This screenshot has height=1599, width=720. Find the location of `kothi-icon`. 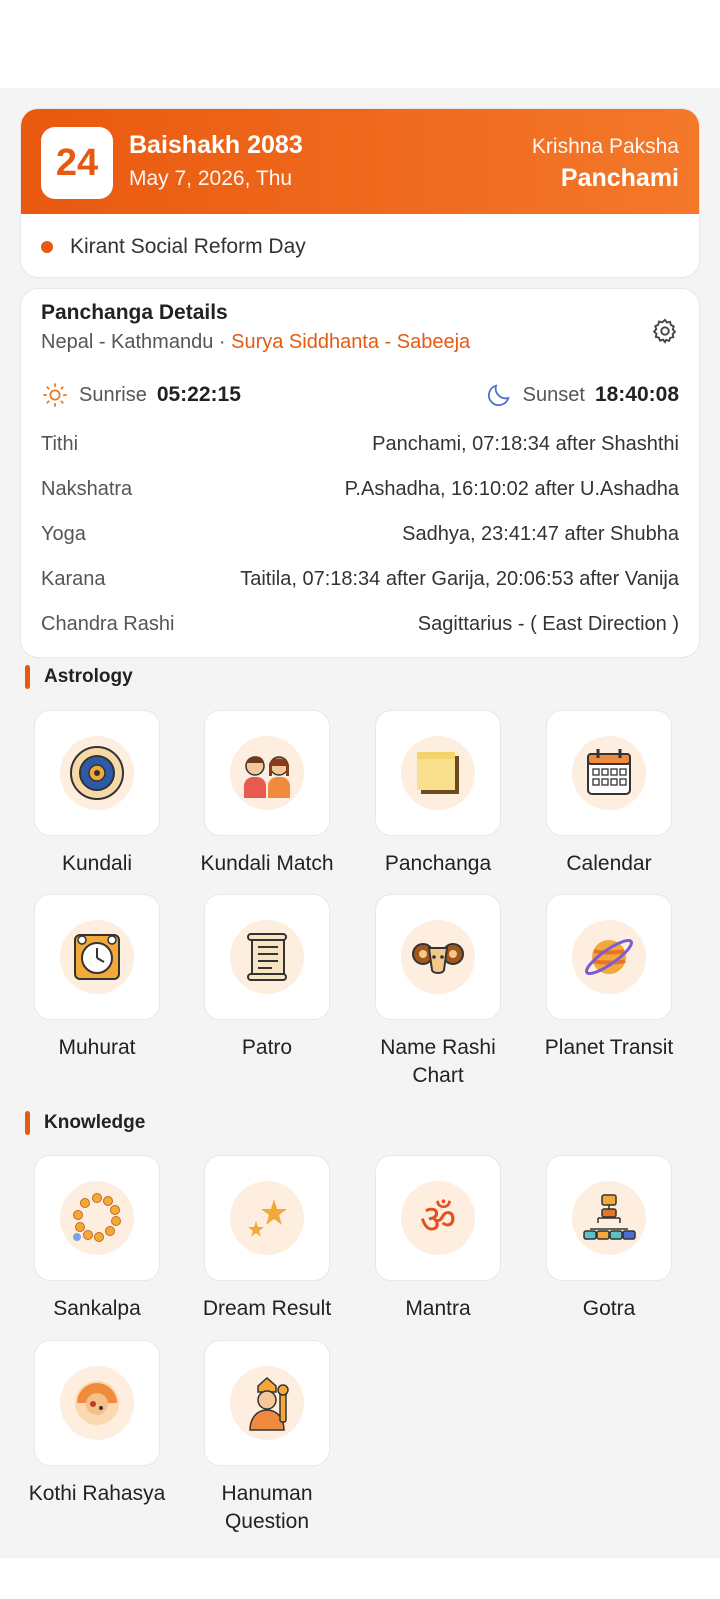

kothi-icon is located at coordinates (97, 1403).